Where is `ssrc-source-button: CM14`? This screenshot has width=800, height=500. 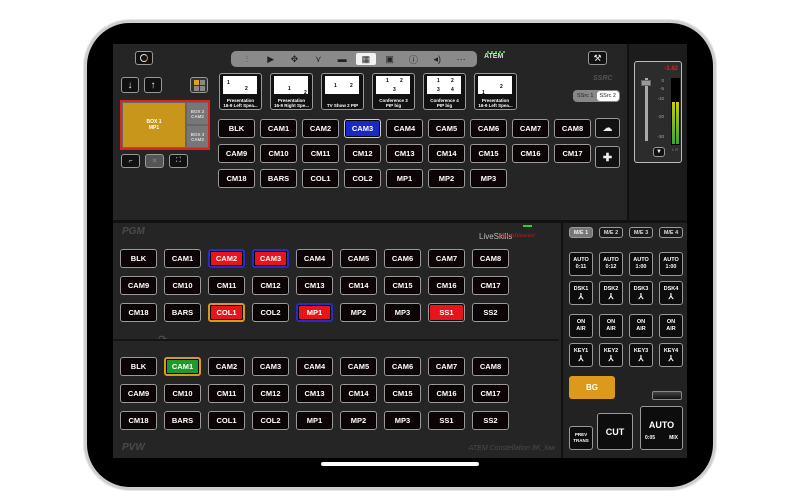 ssrc-source-button: CM14 is located at coordinates (446, 153).